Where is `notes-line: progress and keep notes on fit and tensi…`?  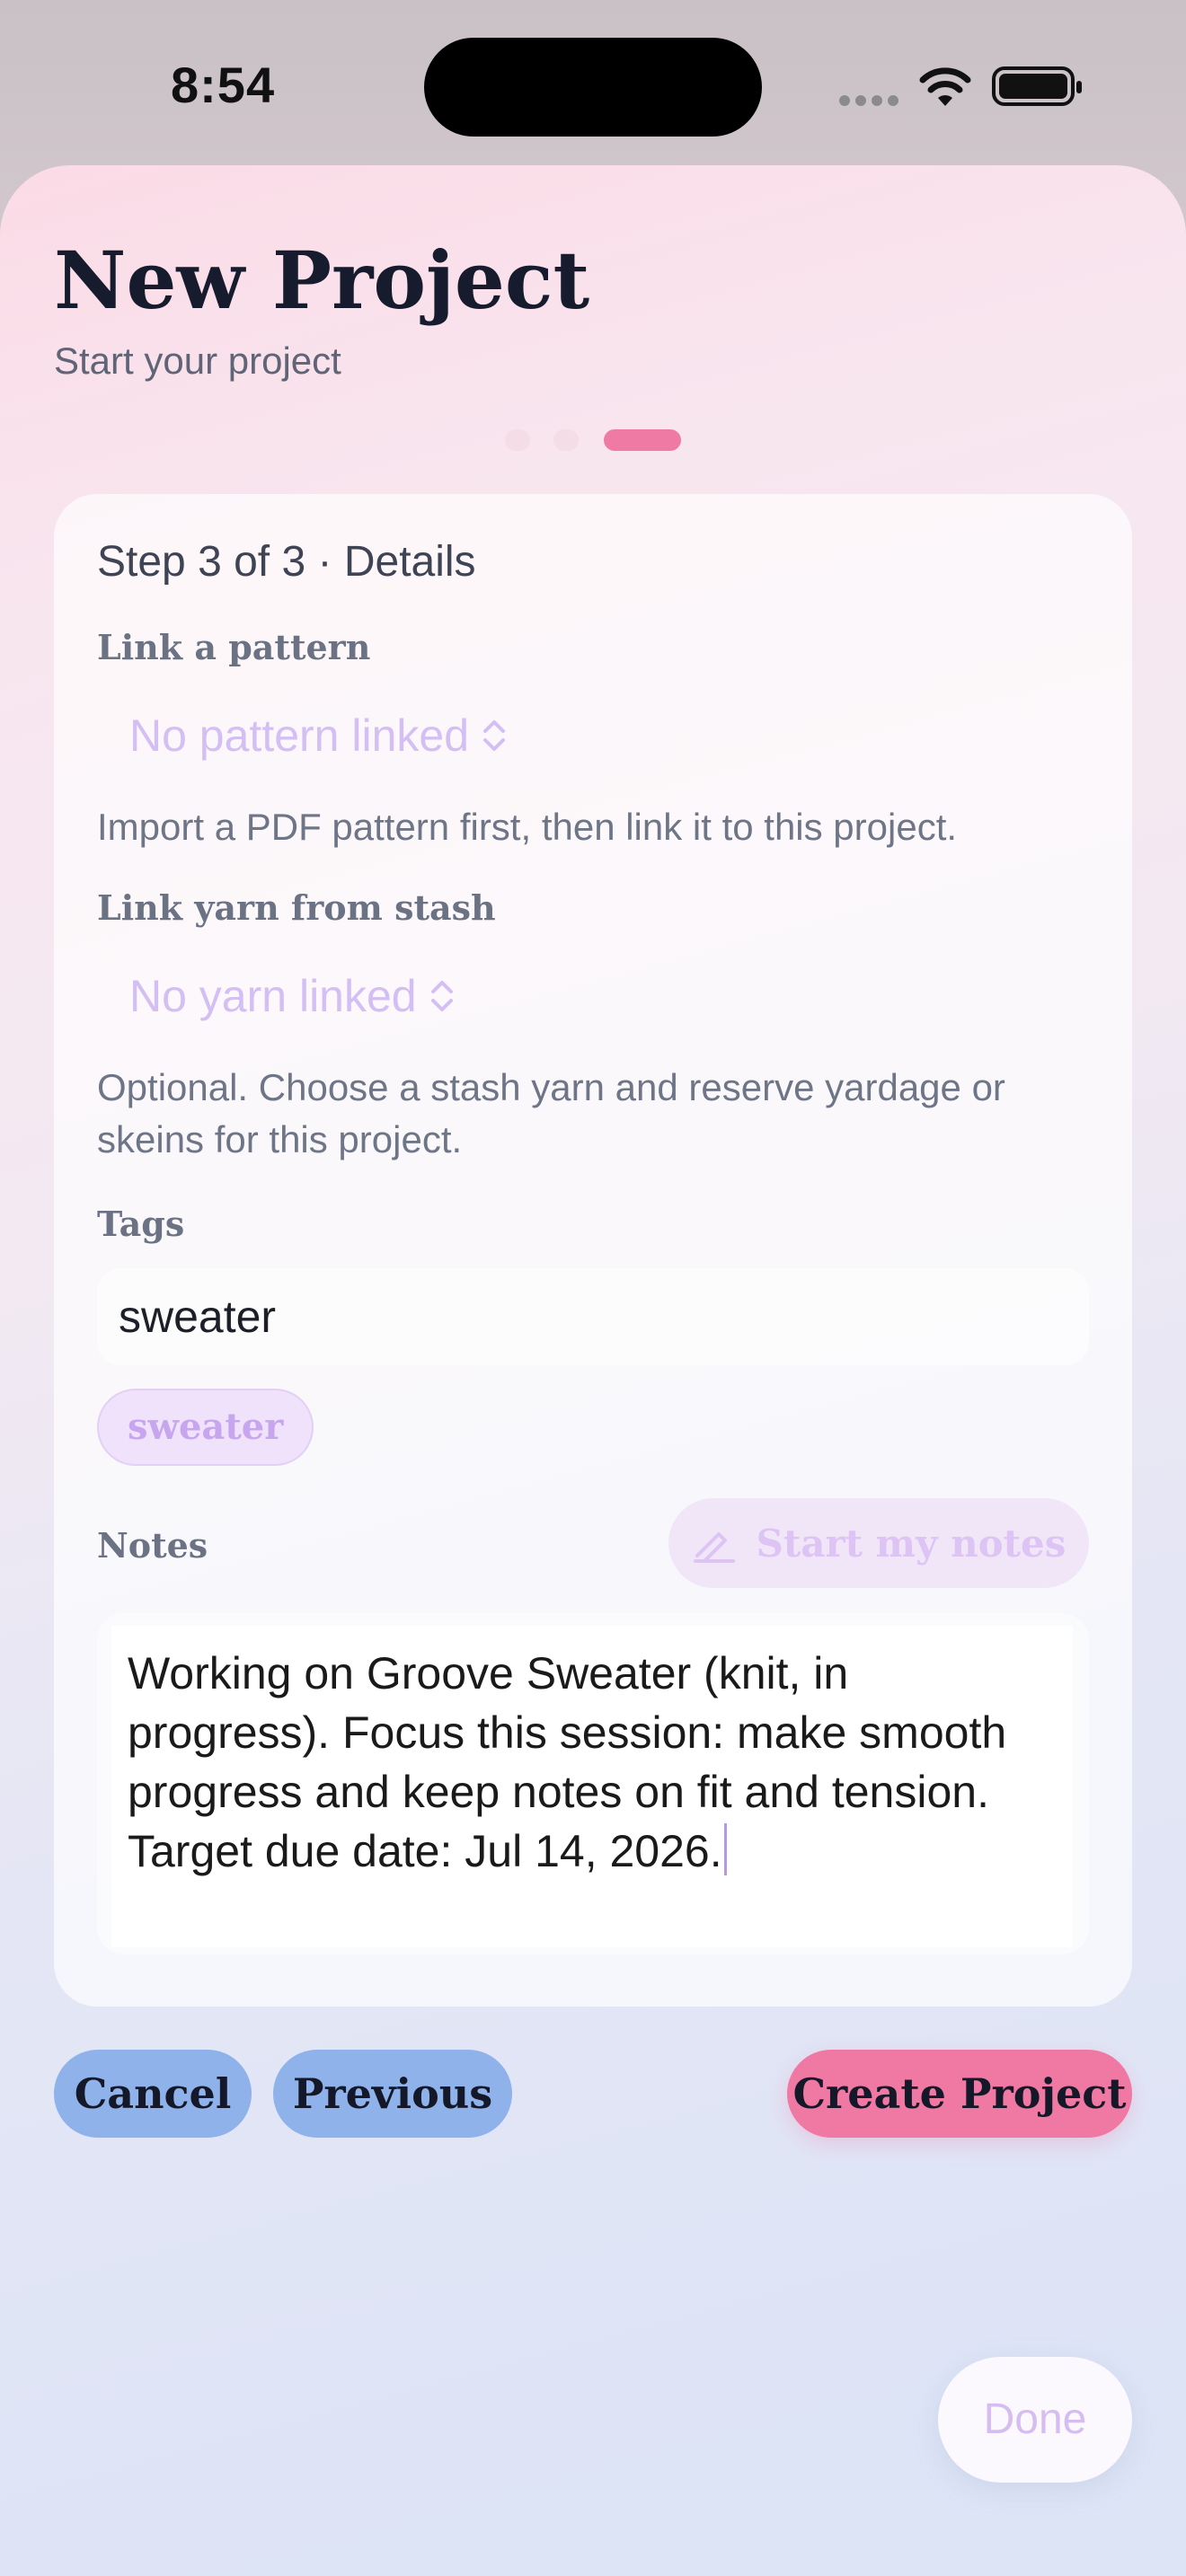
notes-line: progress and keep notes on fit and tensi… is located at coordinates (558, 1792).